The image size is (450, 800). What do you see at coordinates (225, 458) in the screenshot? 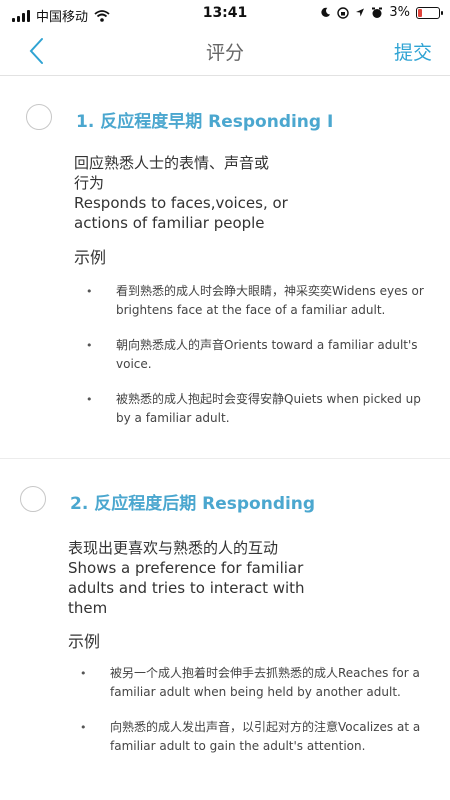
I see `section-divider` at bounding box center [225, 458].